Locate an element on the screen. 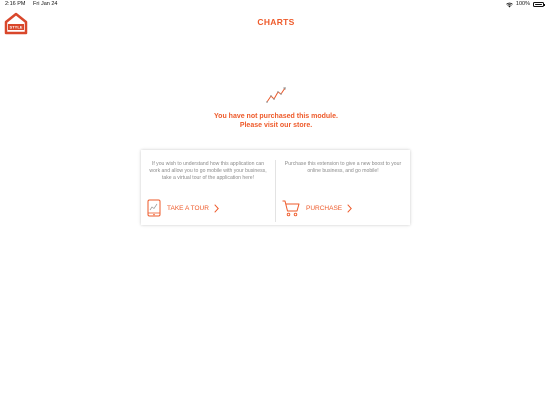 This screenshot has height=414, width=552. line-chart-icon is located at coordinates (276, 95).